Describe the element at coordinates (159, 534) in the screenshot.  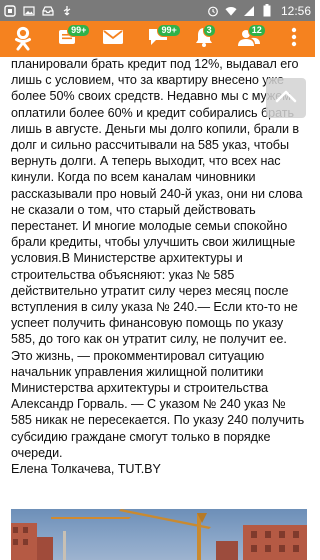
I see `article-photo` at that location.